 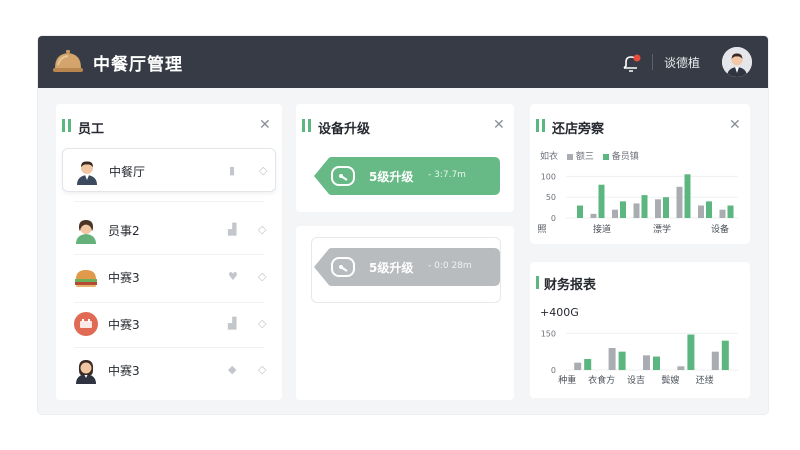 What do you see at coordinates (169, 201) in the screenshot?
I see `divider` at bounding box center [169, 201].